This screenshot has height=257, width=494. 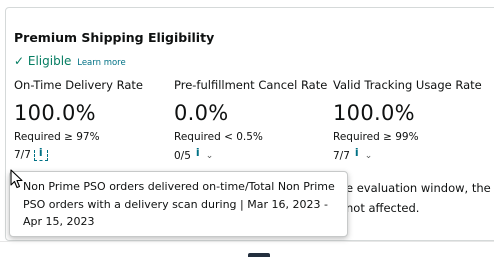 What do you see at coordinates (43, 61) in the screenshot?
I see `eligible-label: ✓ Eligible` at bounding box center [43, 61].